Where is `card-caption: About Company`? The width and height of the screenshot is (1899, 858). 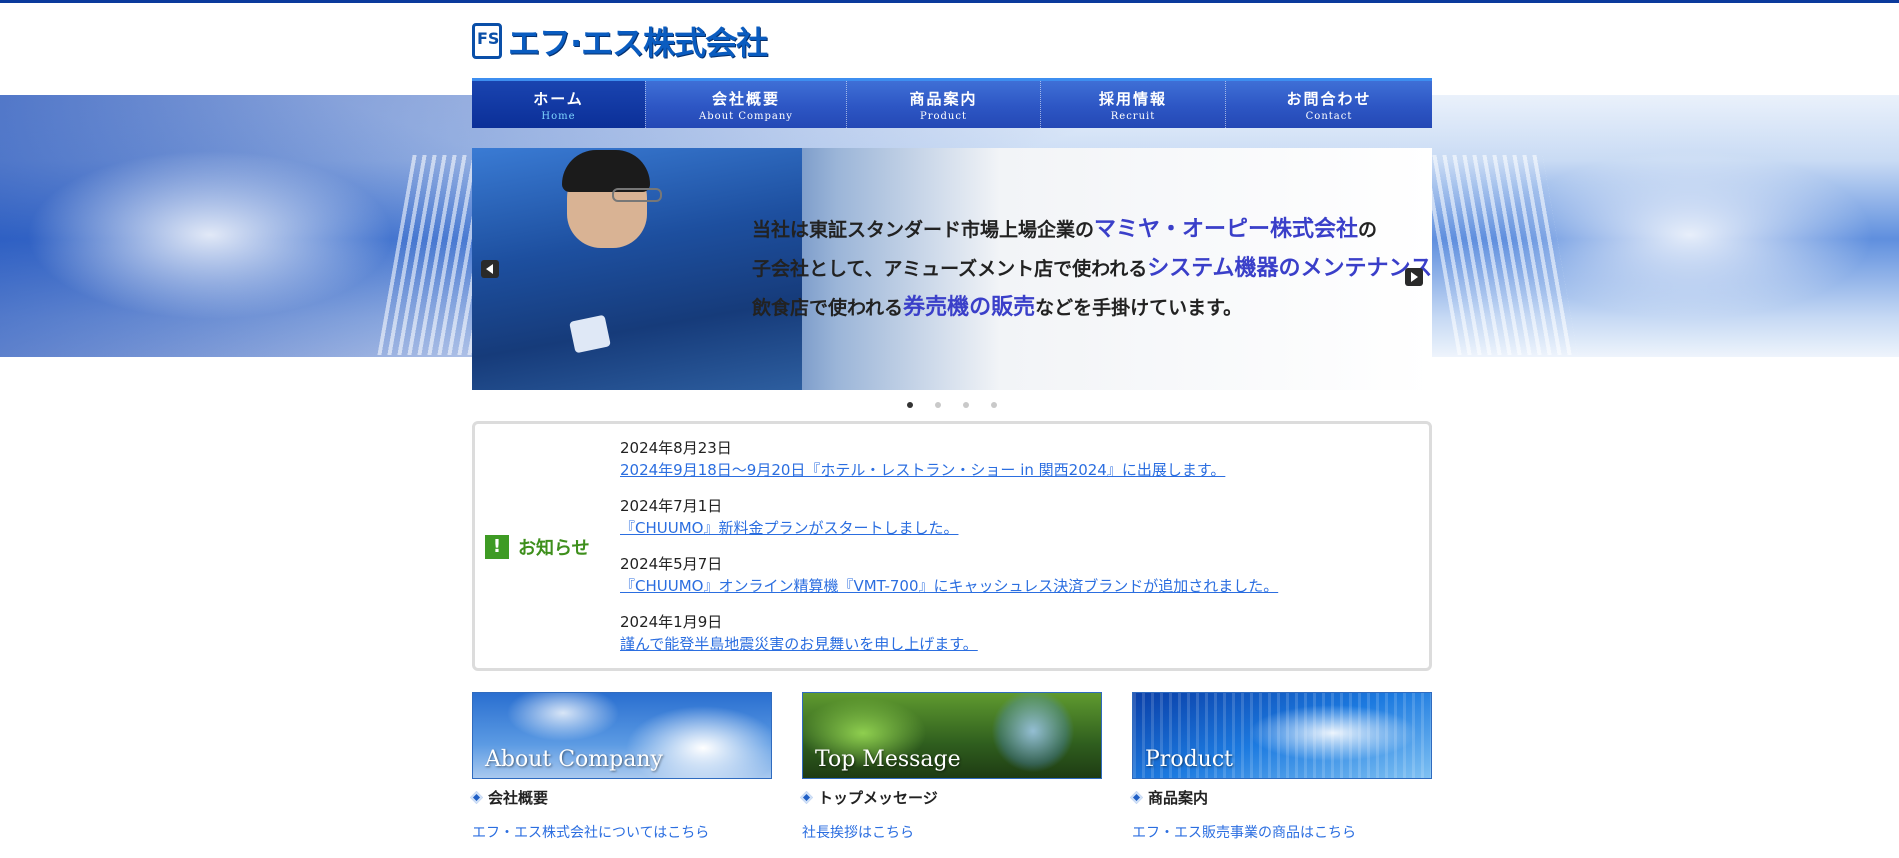
card-caption: About Company is located at coordinates (574, 759).